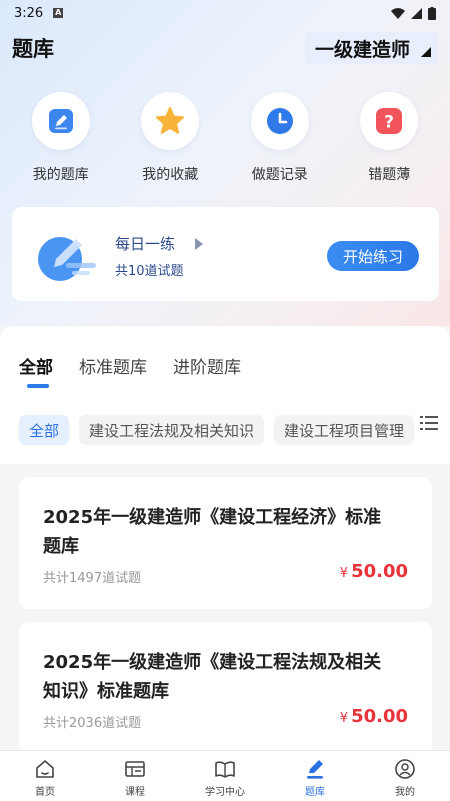 Image resolution: width=450 pixels, height=801 pixels. I want to click on quick-history: 做题记录, so click(280, 140).